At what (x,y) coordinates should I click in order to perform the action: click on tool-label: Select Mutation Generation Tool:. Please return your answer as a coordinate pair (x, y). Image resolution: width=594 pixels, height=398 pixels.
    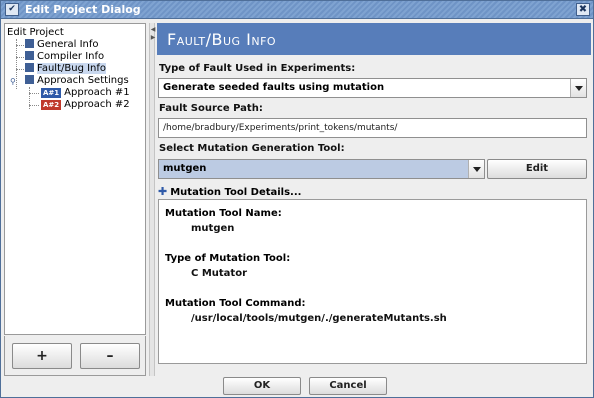
    Looking at the image, I should click on (252, 148).